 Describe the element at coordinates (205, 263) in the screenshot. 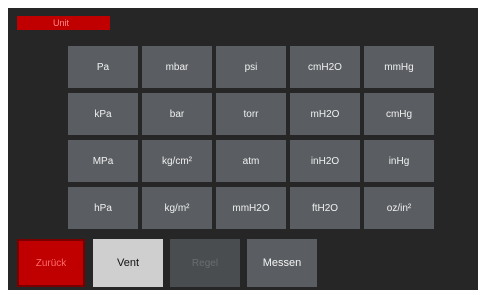

I see `regel-button: Regel` at that location.